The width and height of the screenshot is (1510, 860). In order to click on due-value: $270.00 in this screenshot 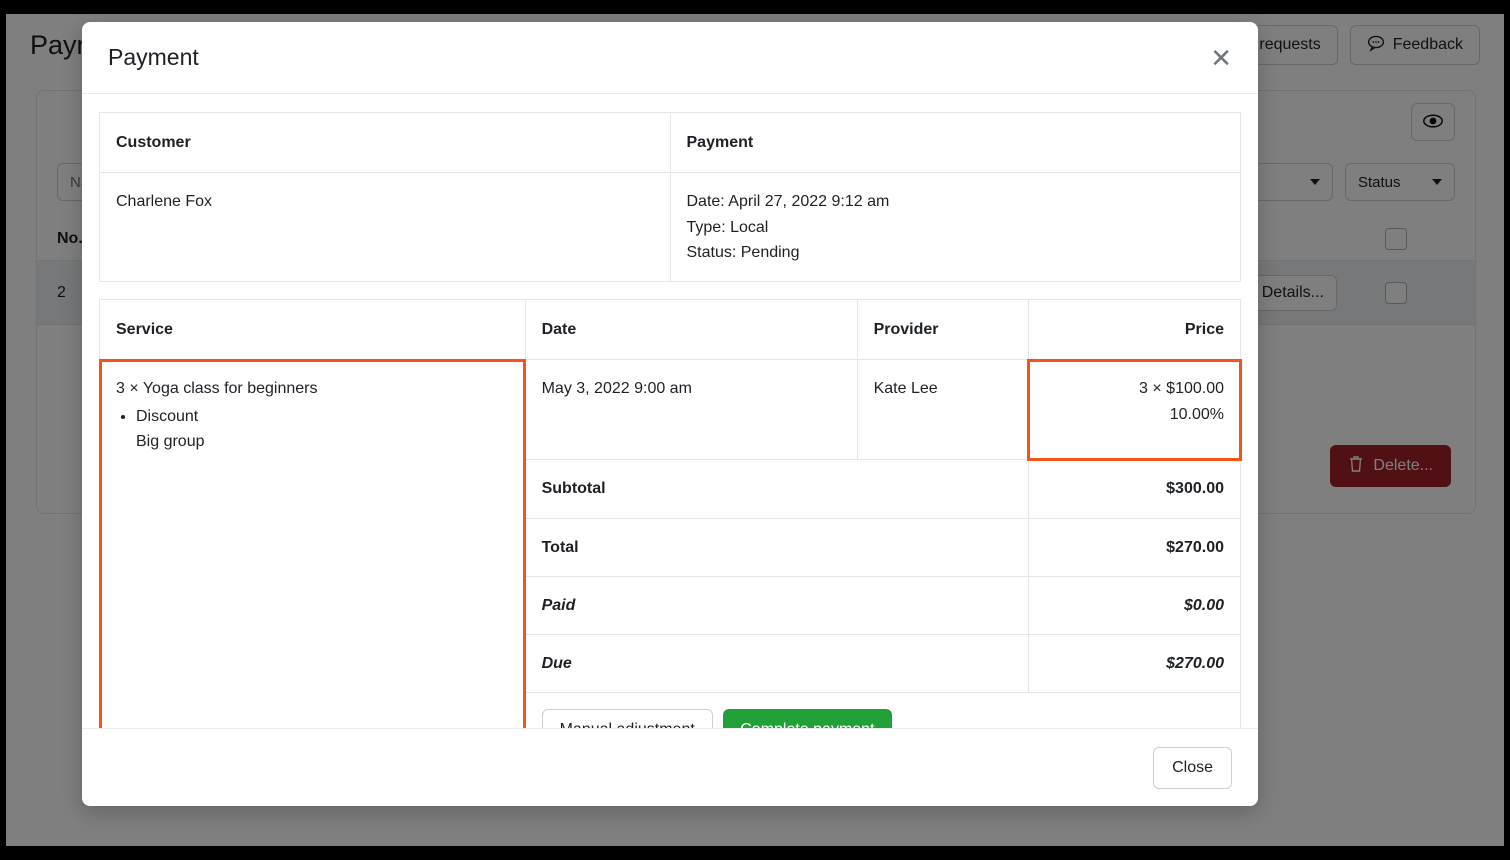, I will do `click(1134, 664)`.